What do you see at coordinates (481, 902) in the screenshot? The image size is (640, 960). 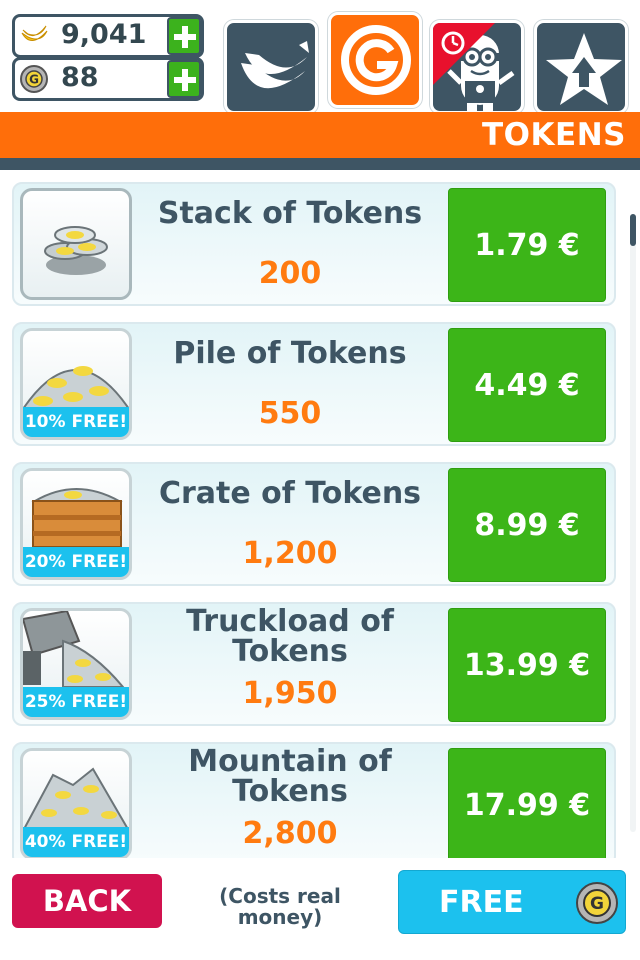 I see `free-label: FREE` at bounding box center [481, 902].